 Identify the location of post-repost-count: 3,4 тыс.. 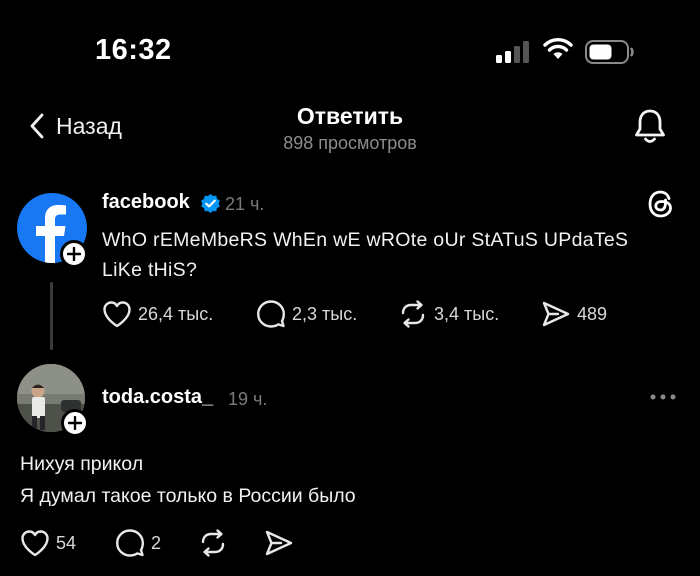
(467, 313).